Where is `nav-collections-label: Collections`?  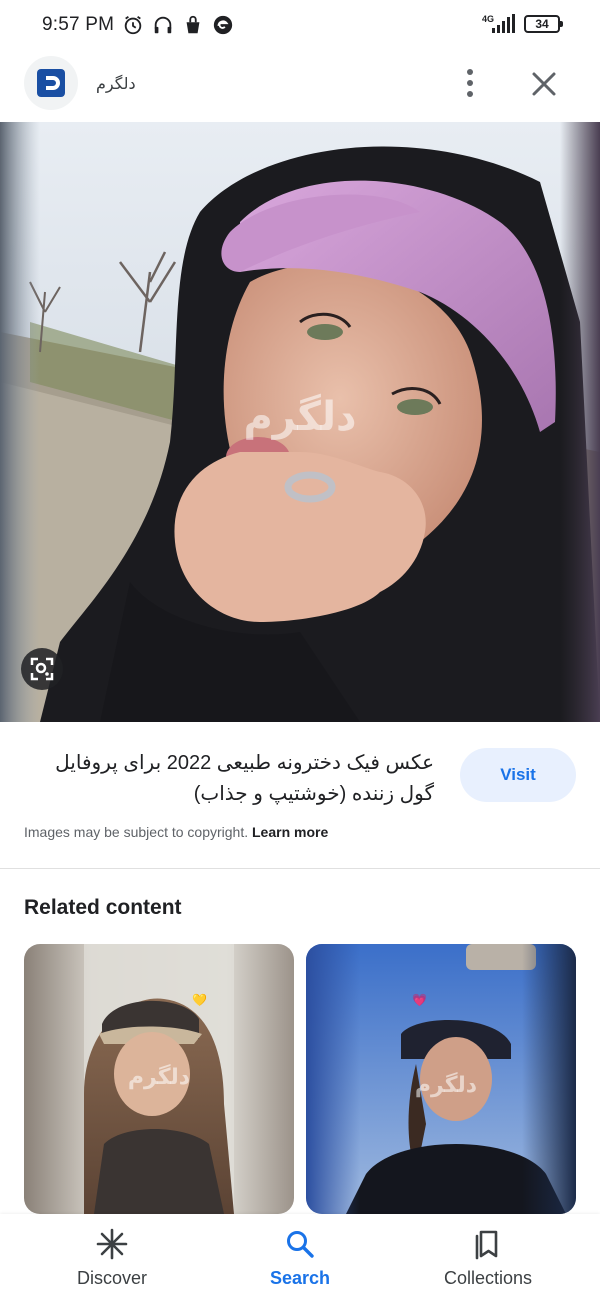
nav-collections-label: Collections is located at coordinates (488, 1278).